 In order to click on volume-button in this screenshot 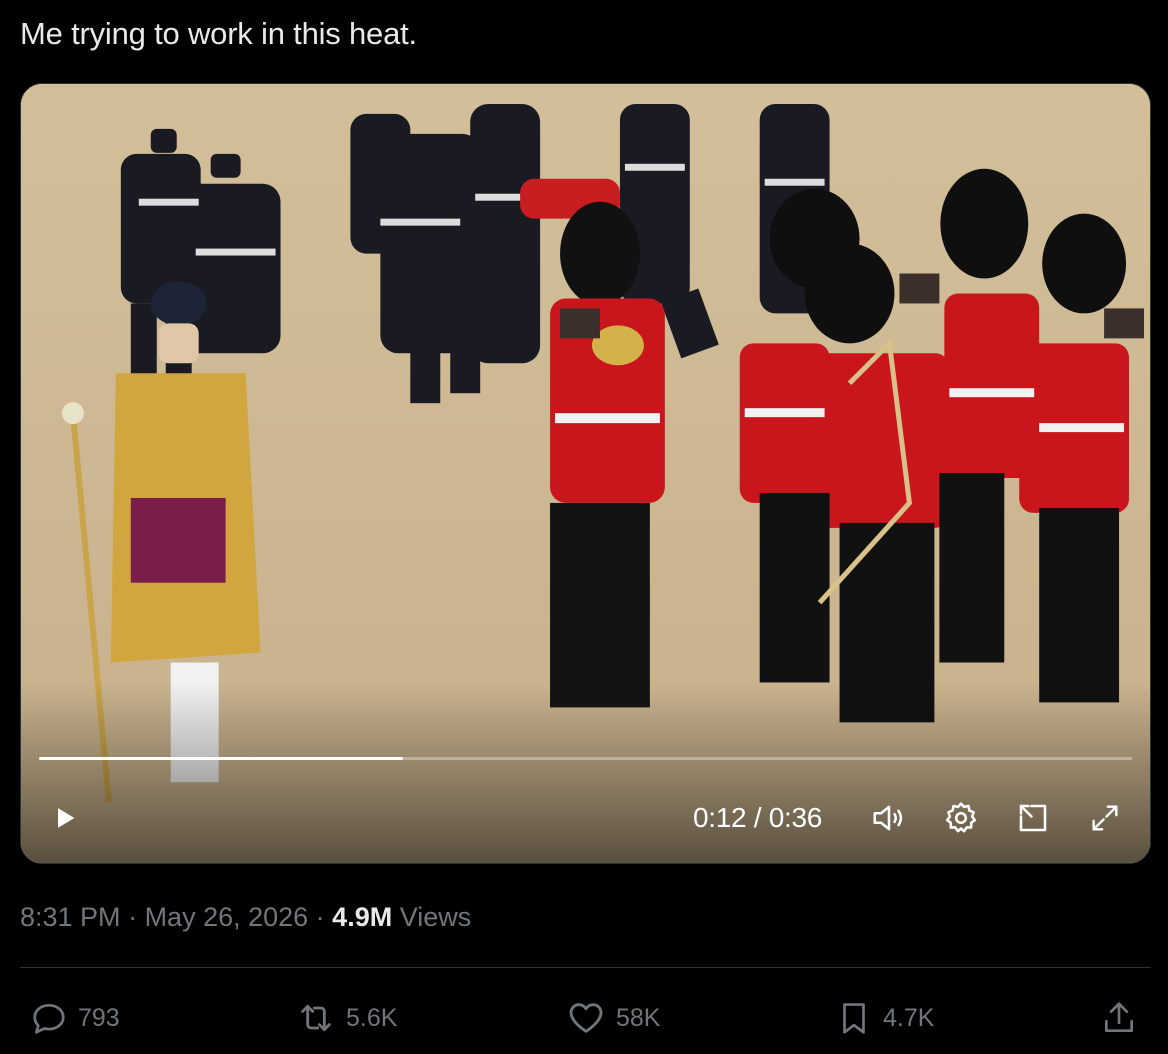, I will do `click(889, 818)`.